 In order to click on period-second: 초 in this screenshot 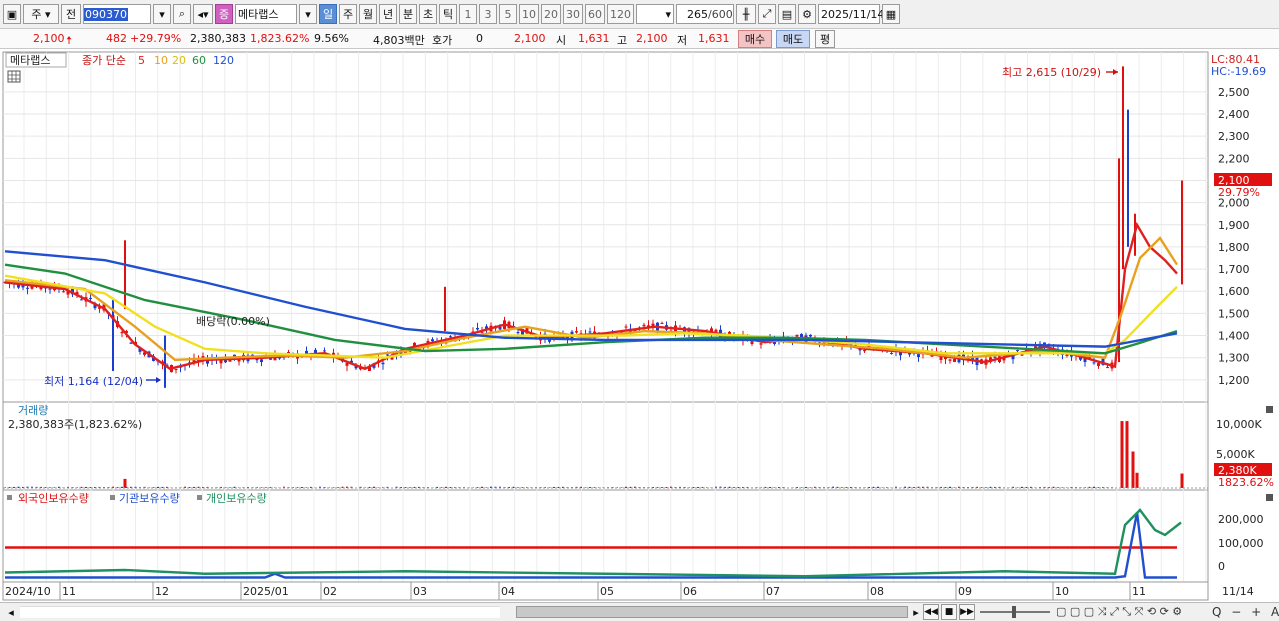, I will do `click(428, 14)`.